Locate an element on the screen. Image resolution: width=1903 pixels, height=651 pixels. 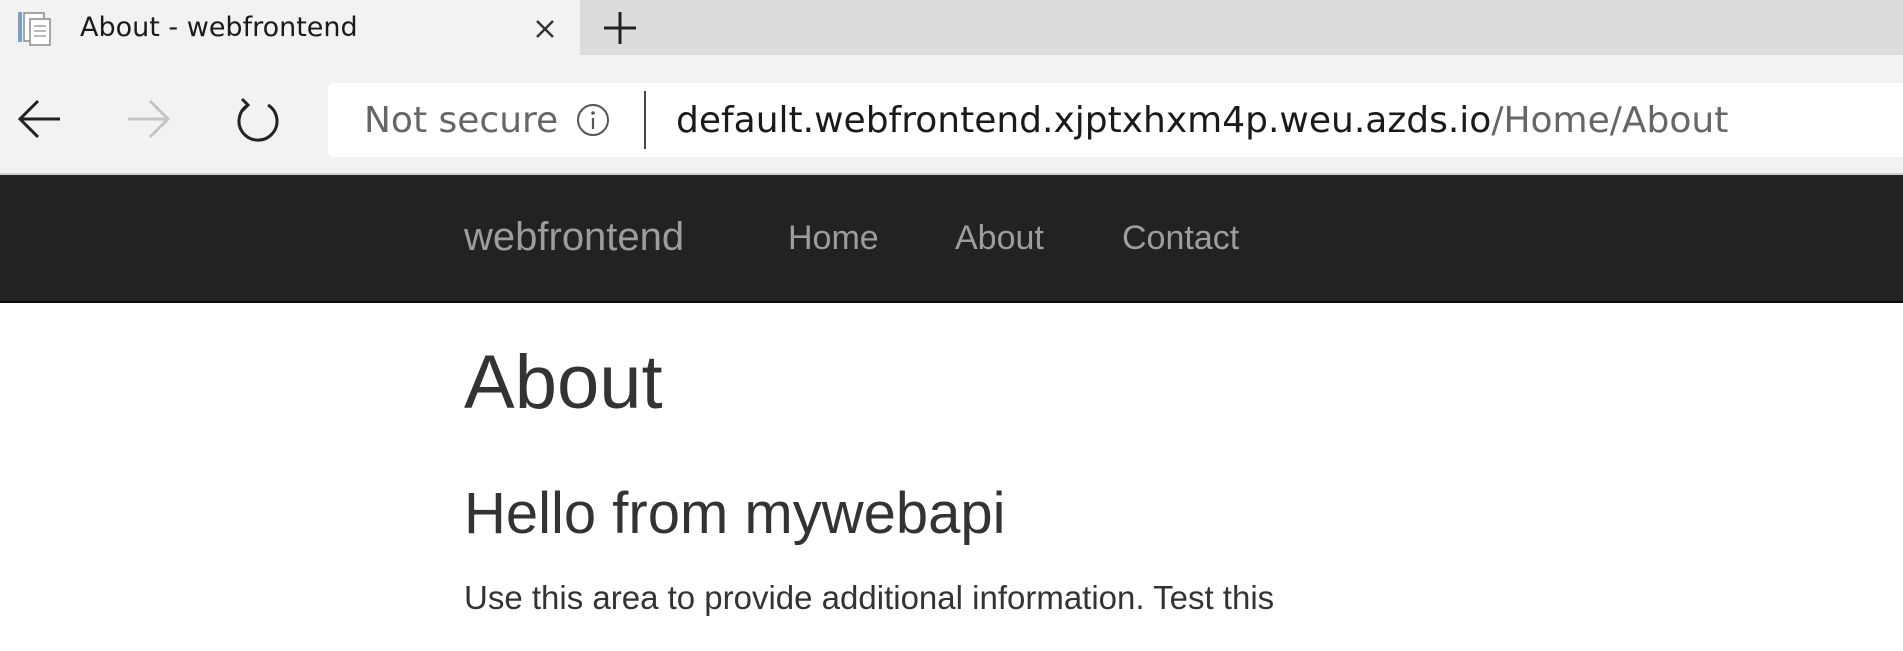
nav-link-about: About is located at coordinates (999, 238).